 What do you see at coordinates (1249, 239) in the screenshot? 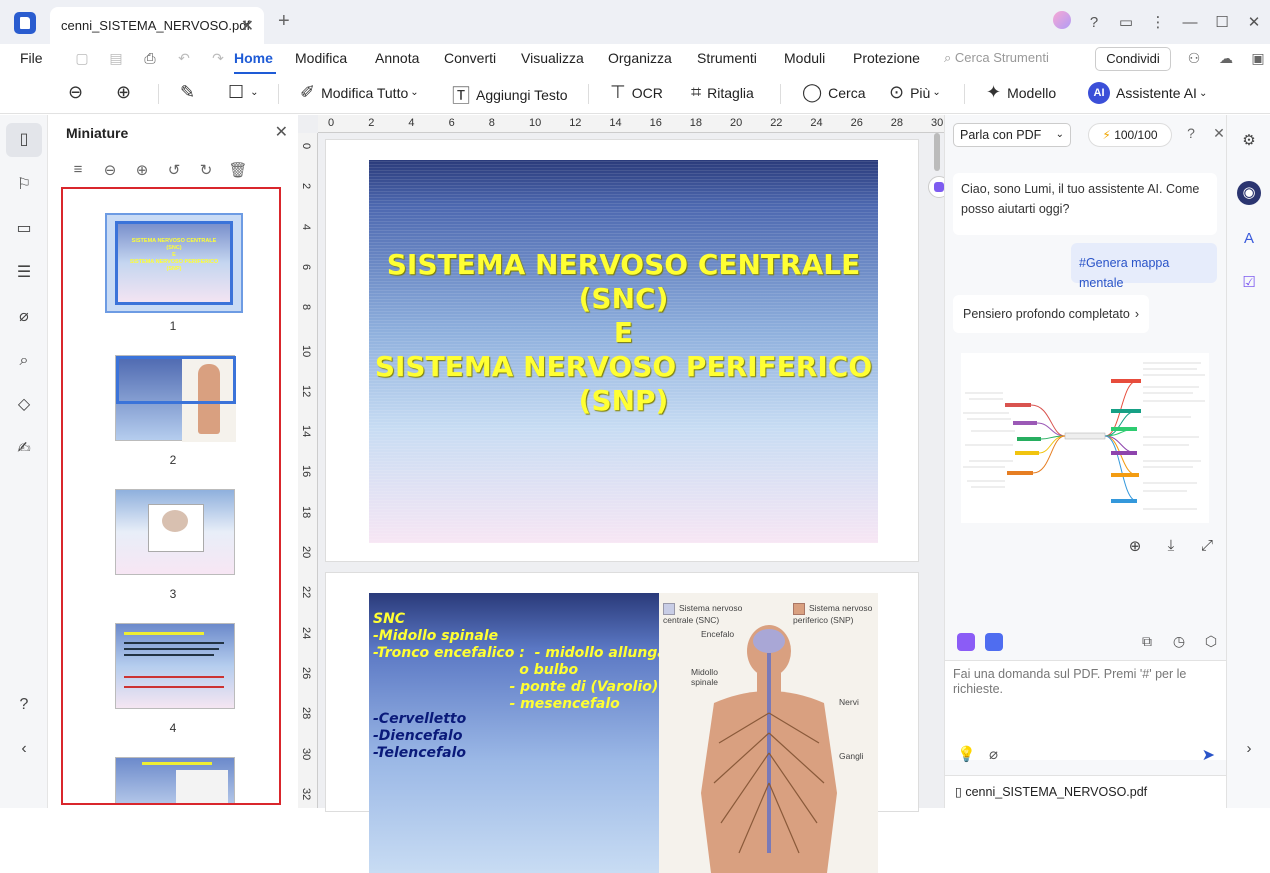
I see `translate-icon: A` at bounding box center [1249, 239].